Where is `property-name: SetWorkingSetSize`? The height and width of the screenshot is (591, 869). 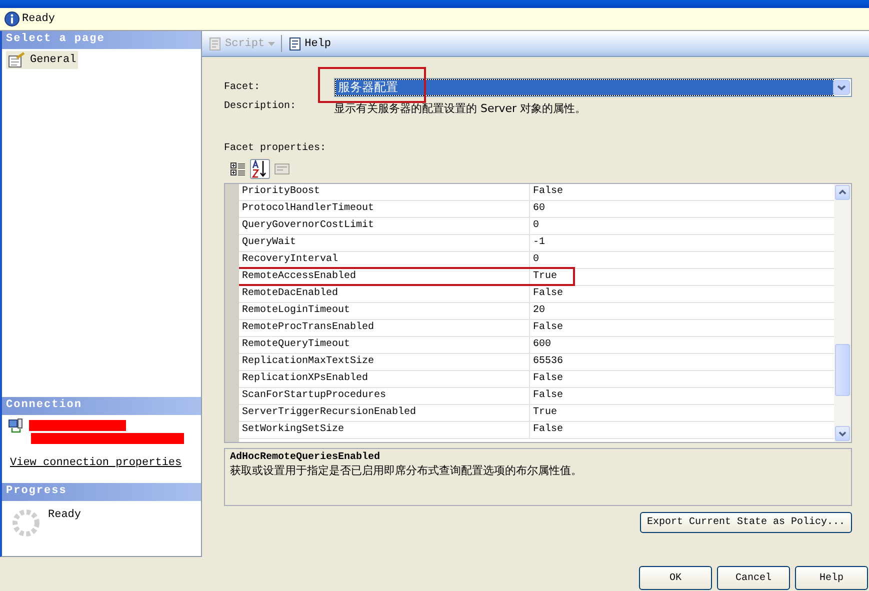 property-name: SetWorkingSetSize is located at coordinates (384, 430).